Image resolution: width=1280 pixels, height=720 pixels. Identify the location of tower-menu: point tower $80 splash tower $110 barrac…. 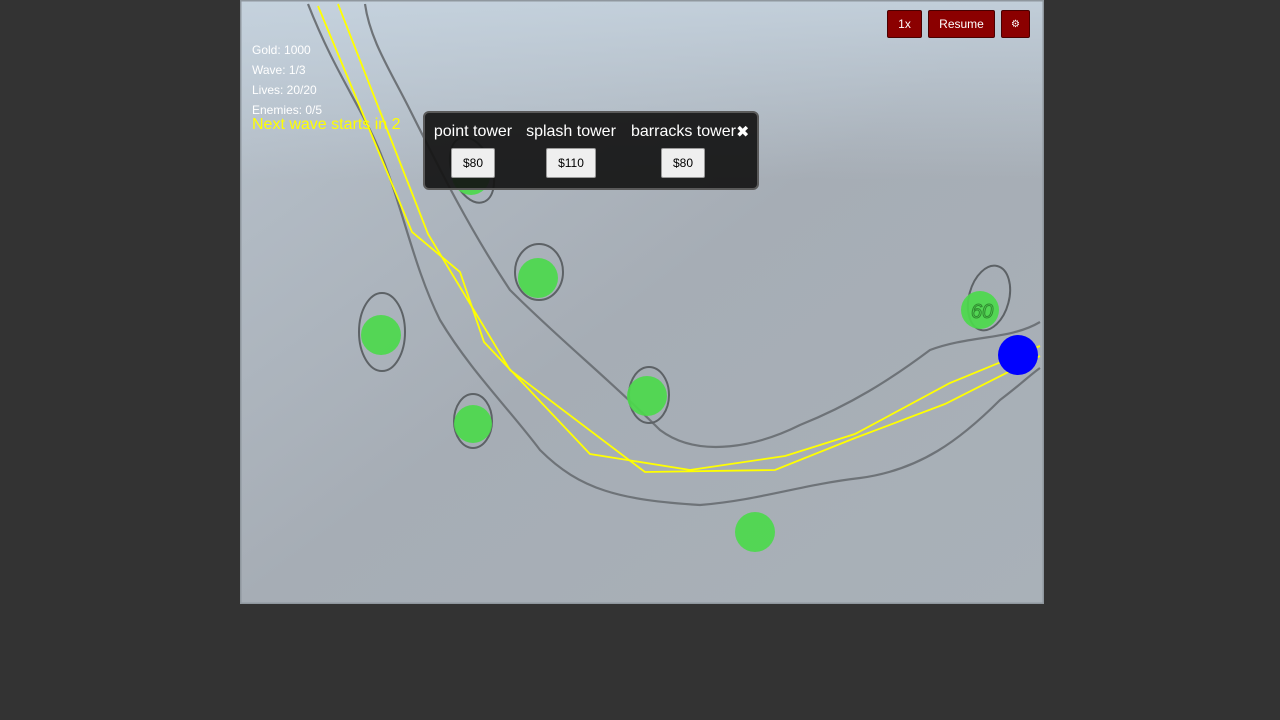
(591, 150).